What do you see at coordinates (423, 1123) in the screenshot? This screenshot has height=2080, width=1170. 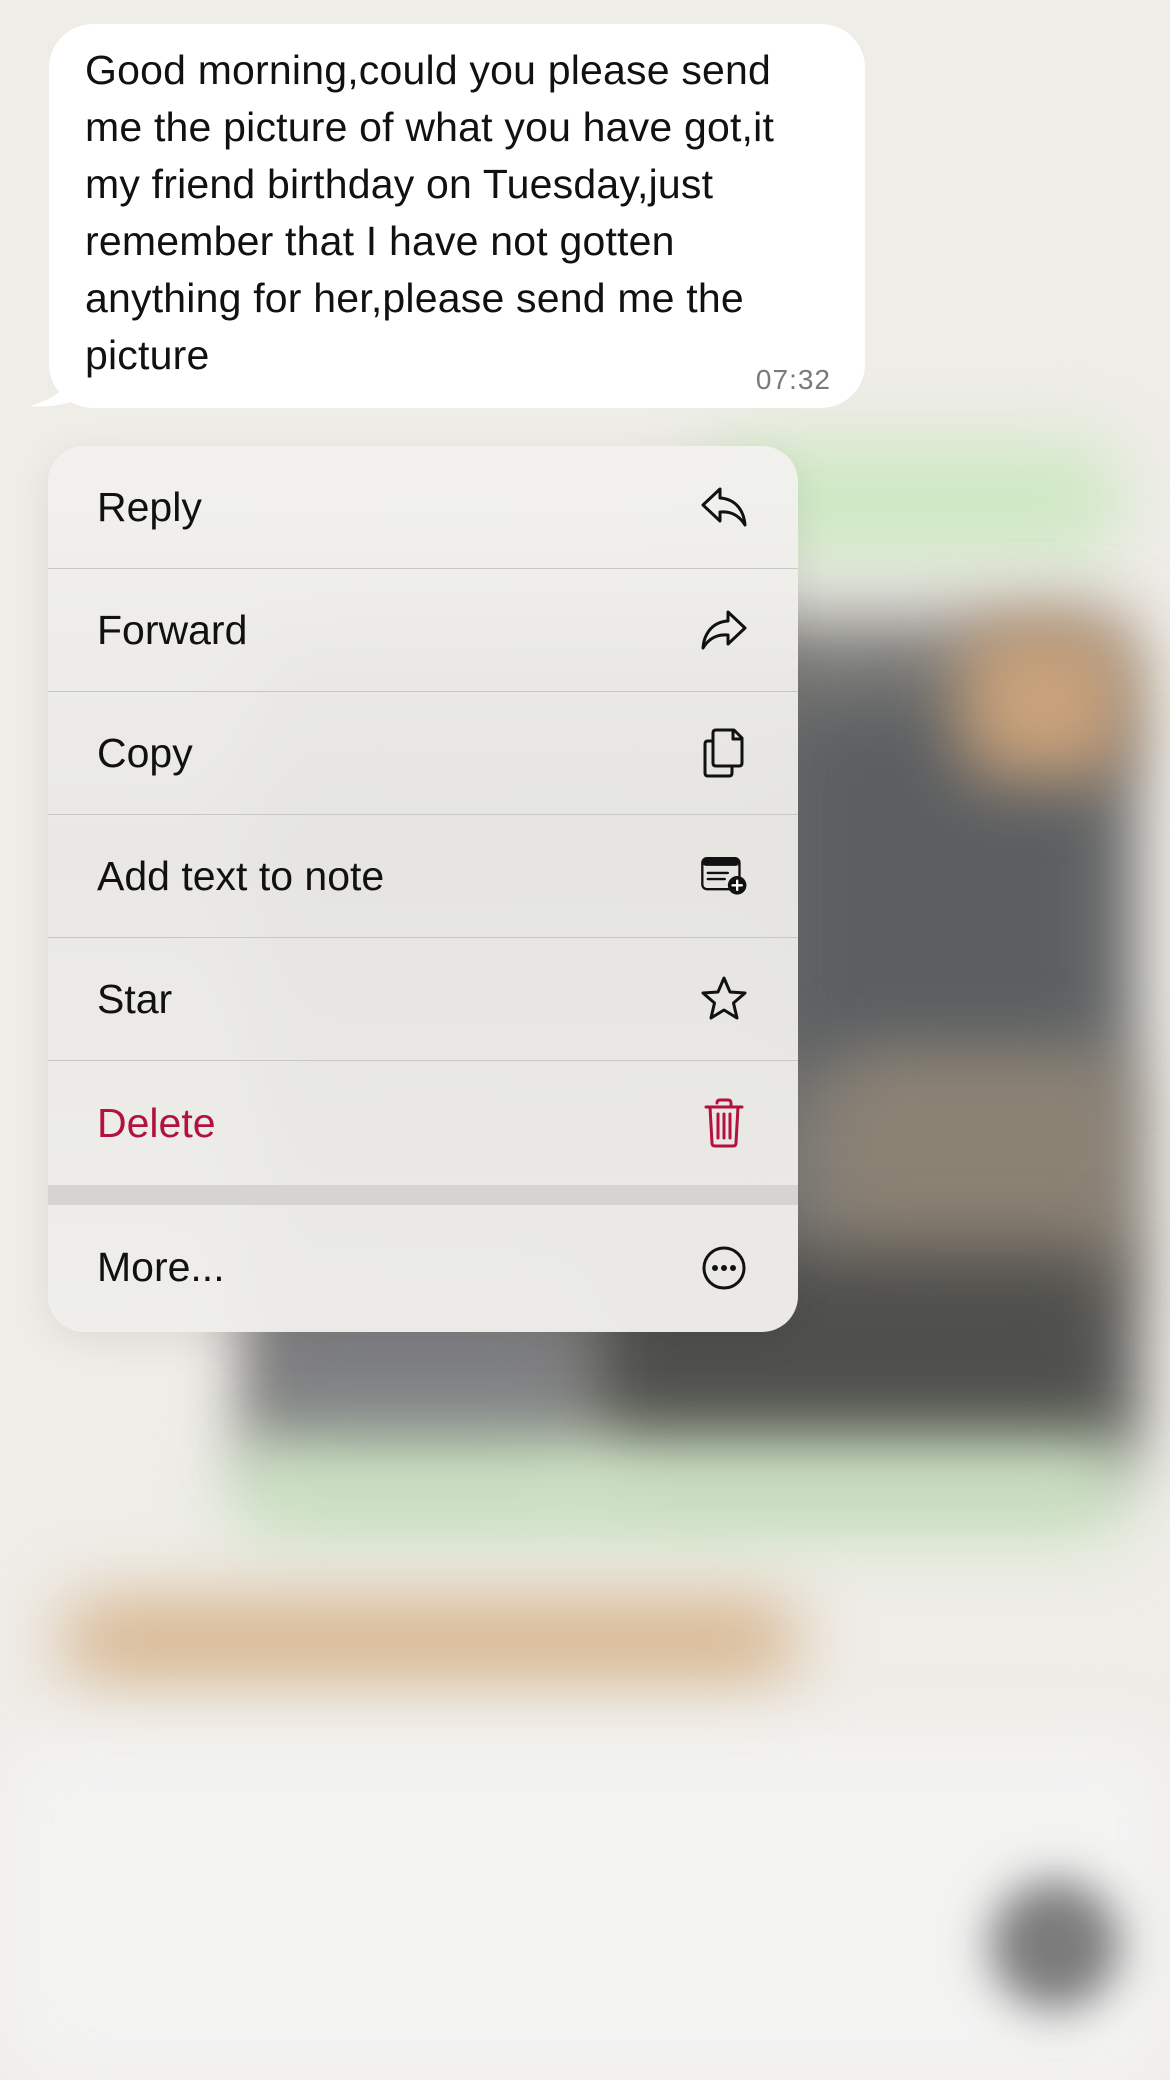 I see `menu-item-delete: Delete` at bounding box center [423, 1123].